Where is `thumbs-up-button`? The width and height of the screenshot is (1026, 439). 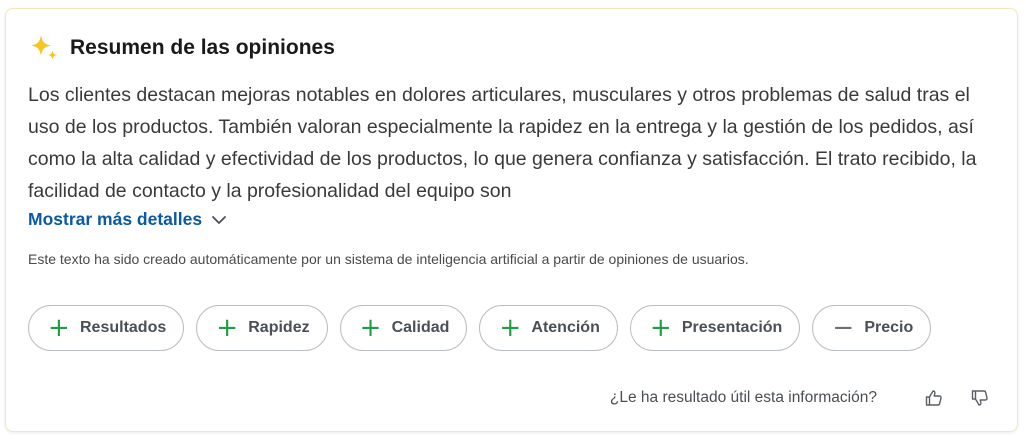
thumbs-up-button is located at coordinates (934, 398).